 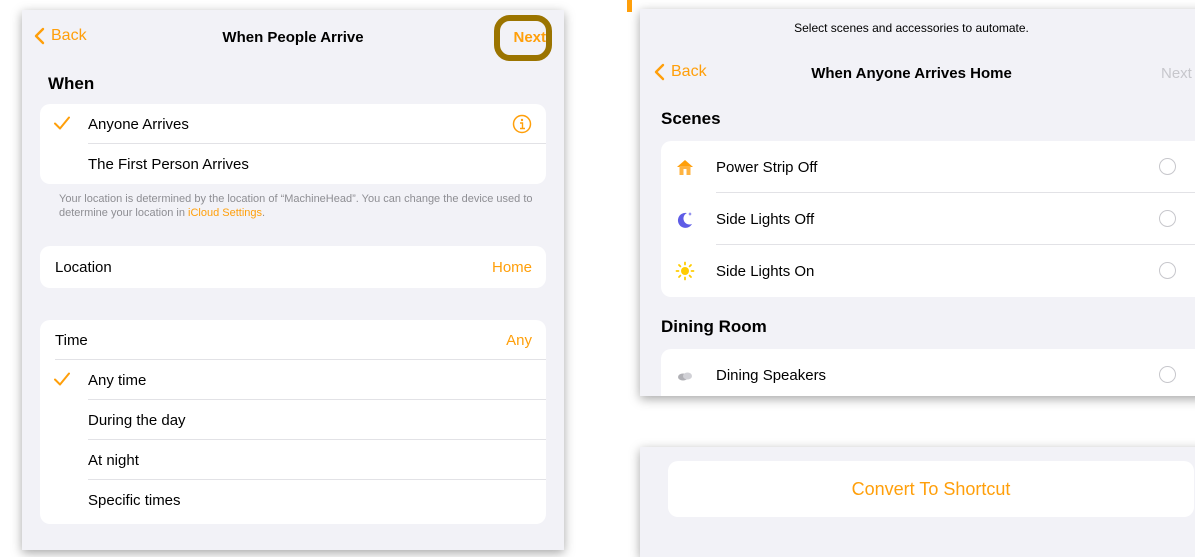 What do you see at coordinates (117, 380) in the screenshot?
I see `option-label: Any time` at bounding box center [117, 380].